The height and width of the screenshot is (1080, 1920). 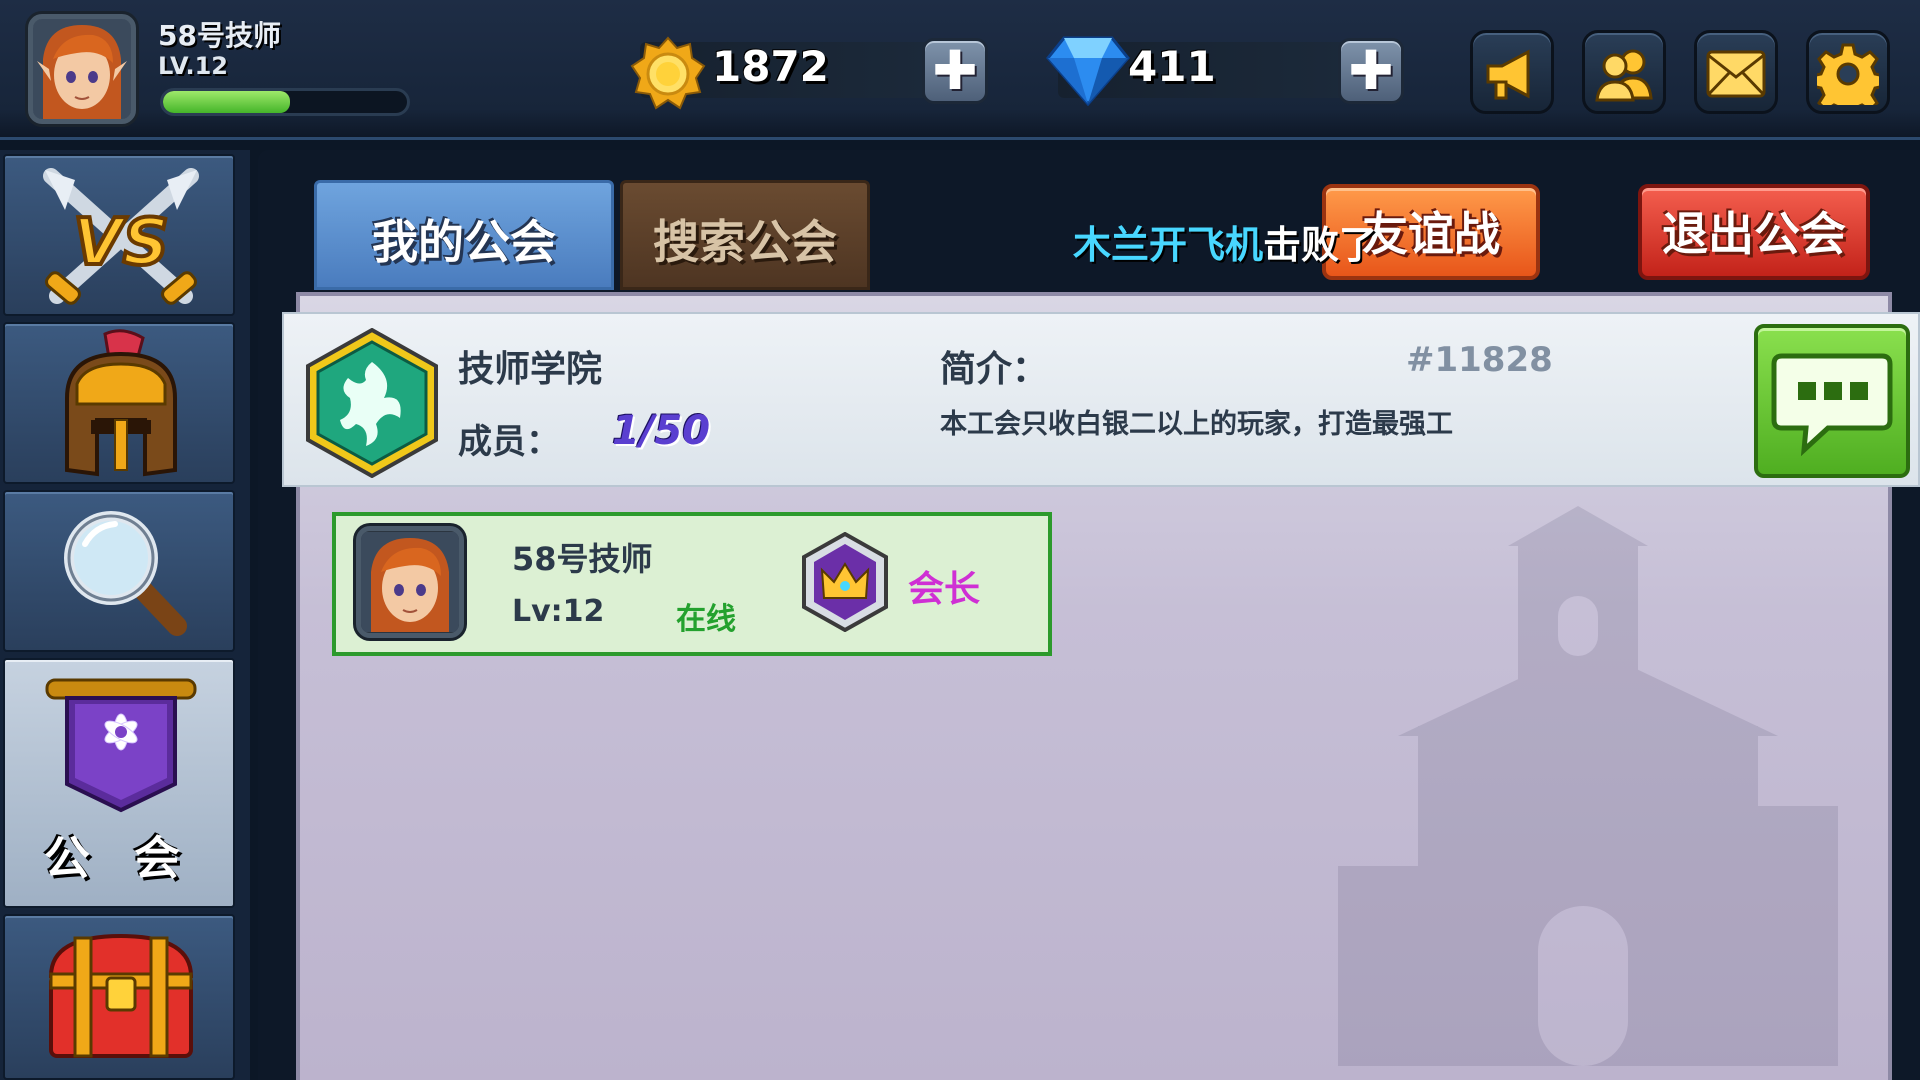 I want to click on announcement-button, so click(x=1512, y=72).